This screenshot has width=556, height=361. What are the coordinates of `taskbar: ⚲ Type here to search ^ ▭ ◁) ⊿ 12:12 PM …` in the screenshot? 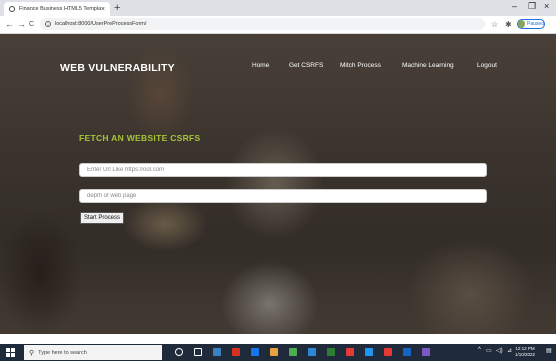 It's located at (278, 352).